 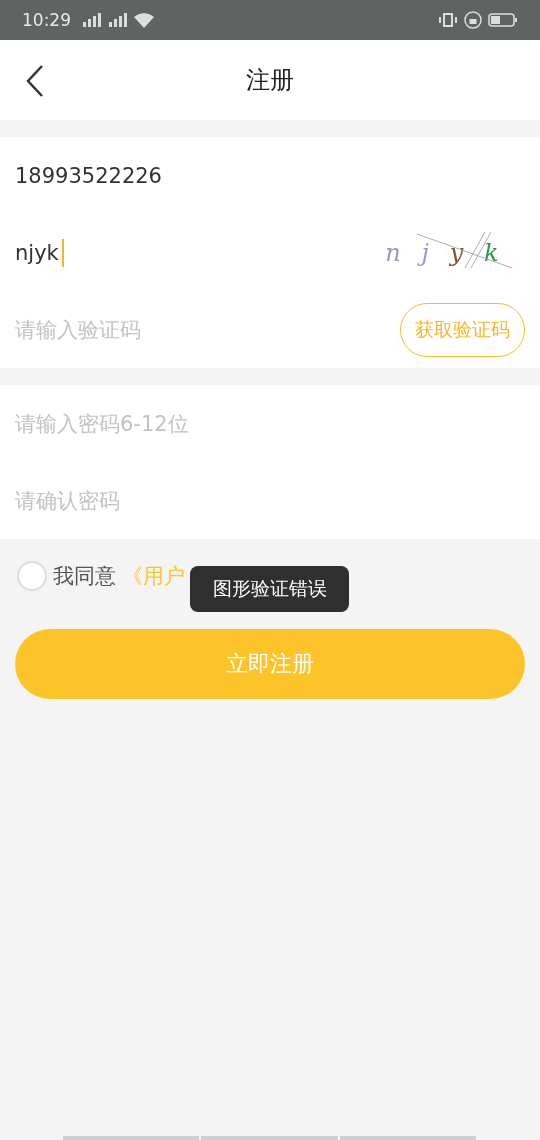 I want to click on password-field: 请输入密码6-12位, so click(x=270, y=423).